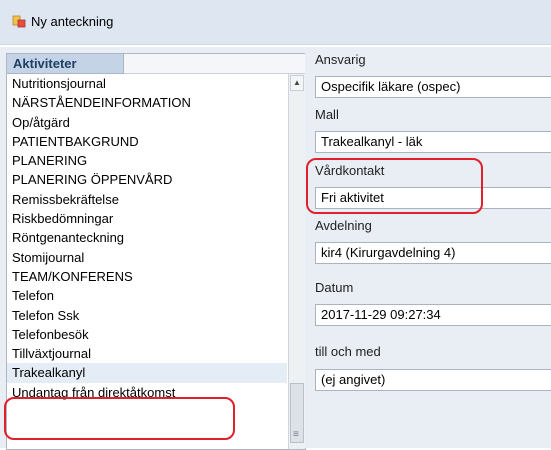 This screenshot has width=551, height=450. Describe the element at coordinates (147, 276) in the screenshot. I see `list-item: TEAM/KONFERENS` at that location.